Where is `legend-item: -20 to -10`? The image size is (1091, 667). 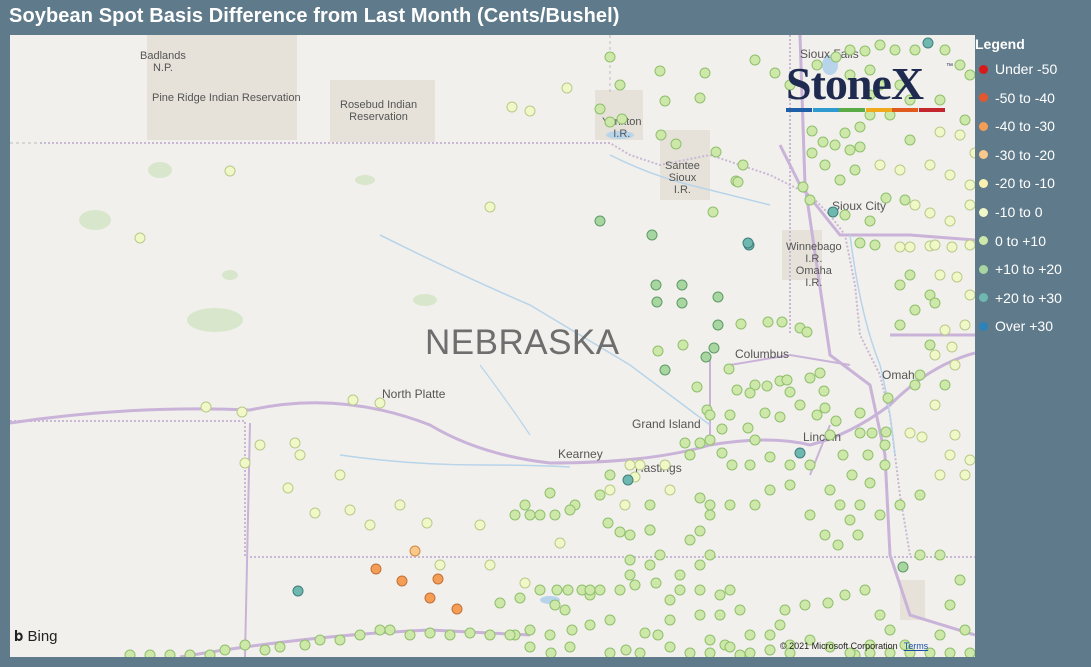
legend-item: -20 to -10 is located at coordinates (1015, 183).